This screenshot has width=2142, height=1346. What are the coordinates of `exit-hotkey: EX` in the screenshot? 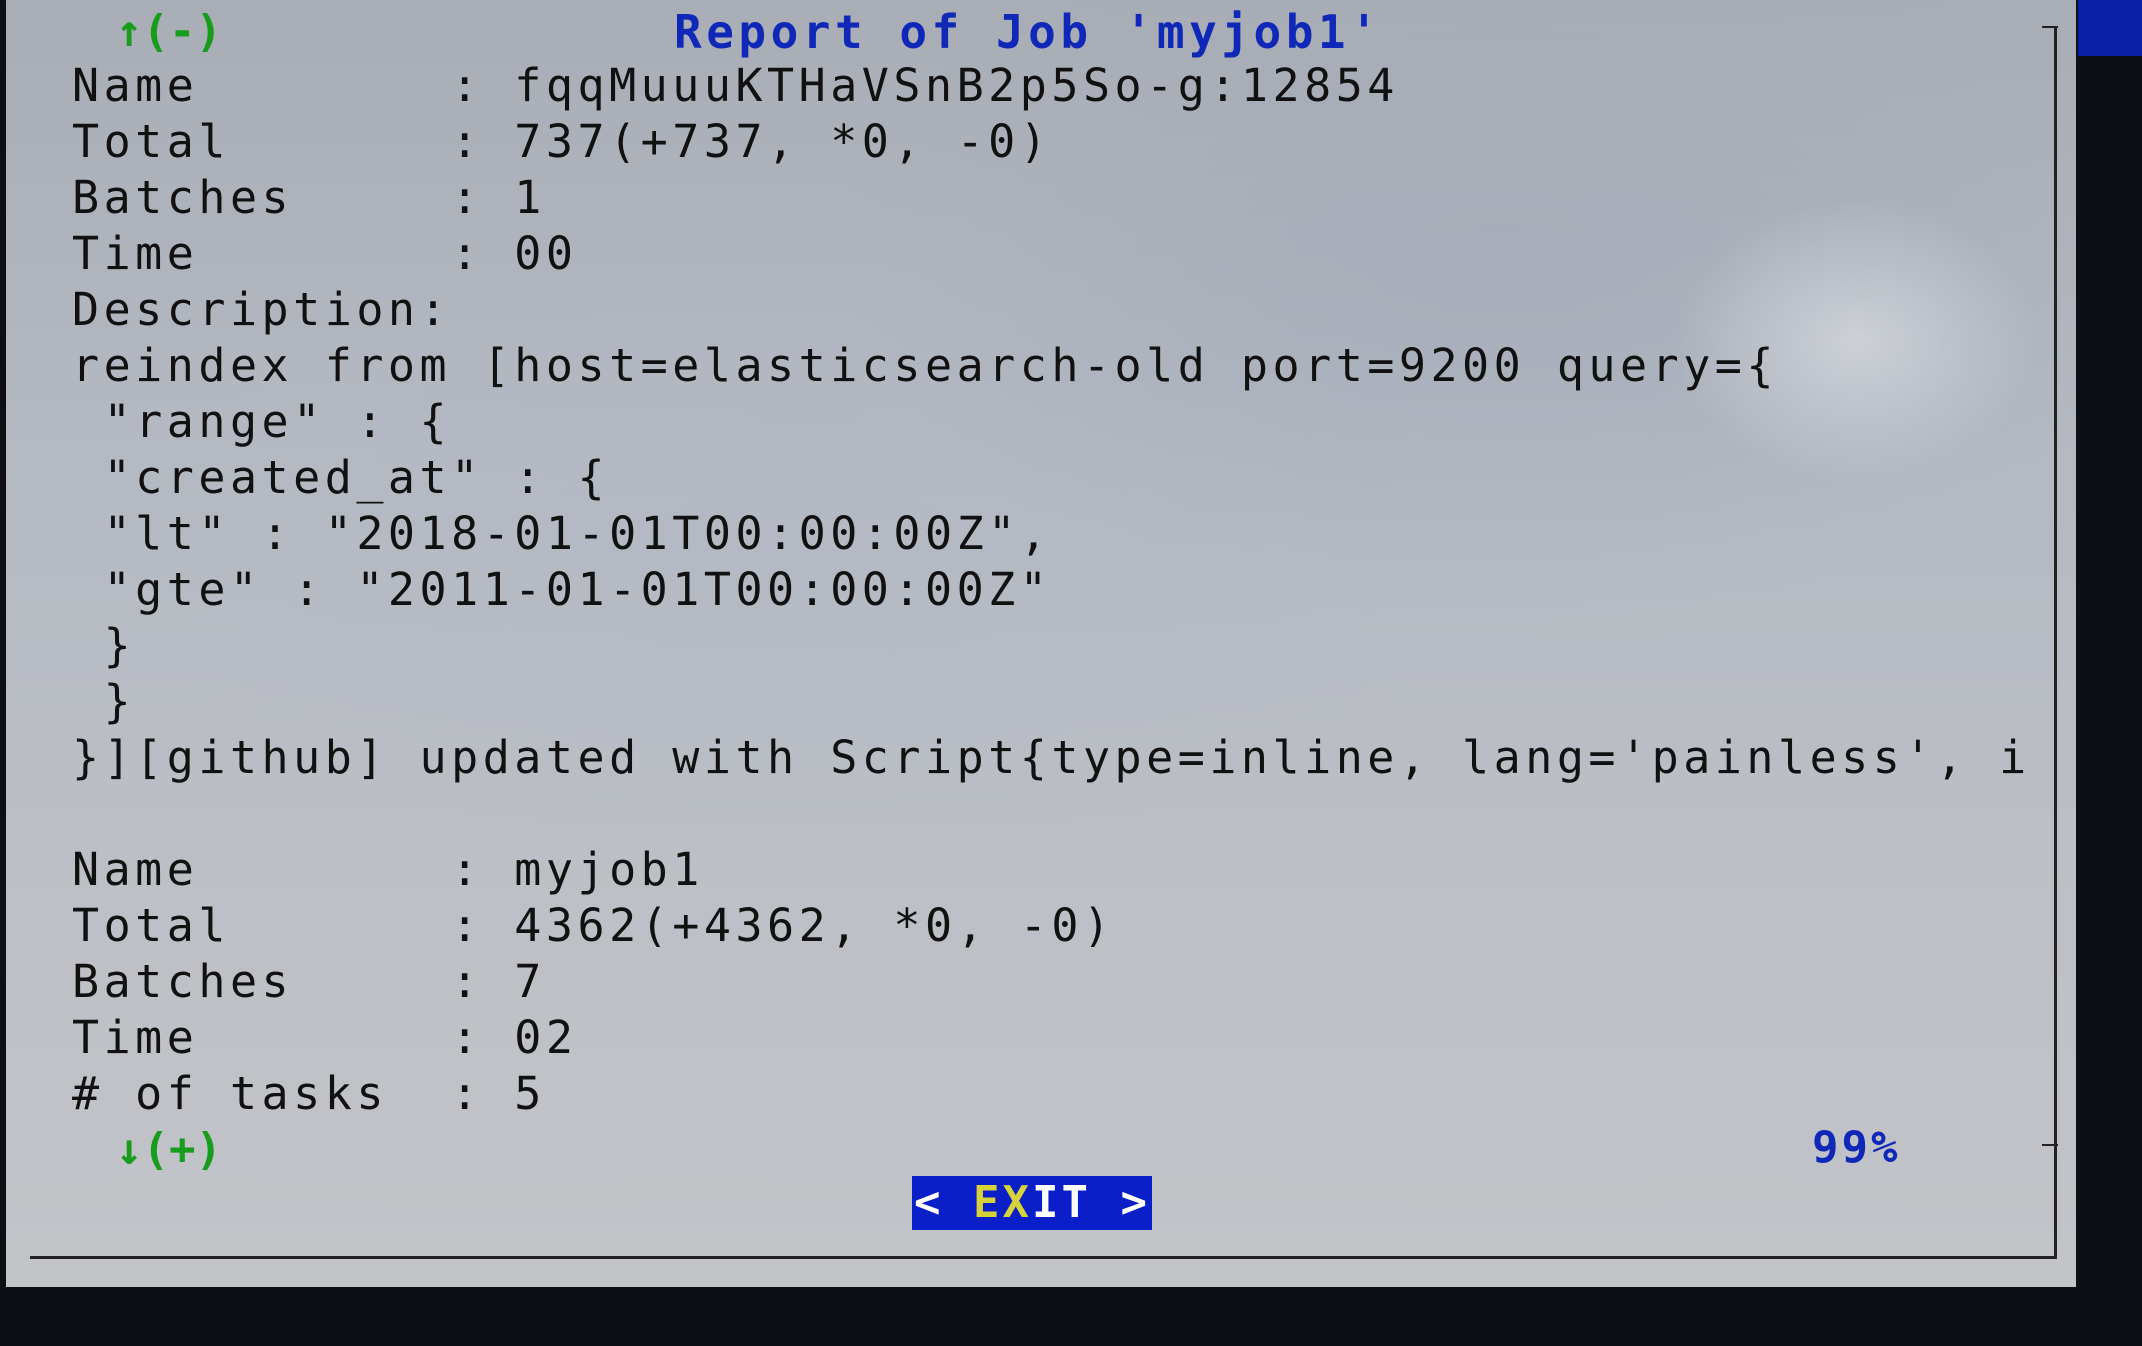 It's located at (1002, 1202).